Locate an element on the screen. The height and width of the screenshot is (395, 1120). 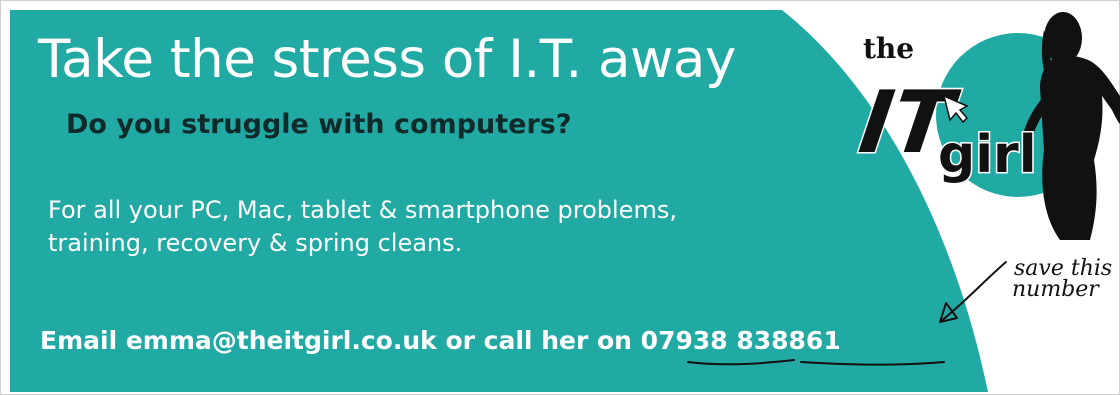
headline: Take the stress of I.T. away is located at coordinates (387, 59).